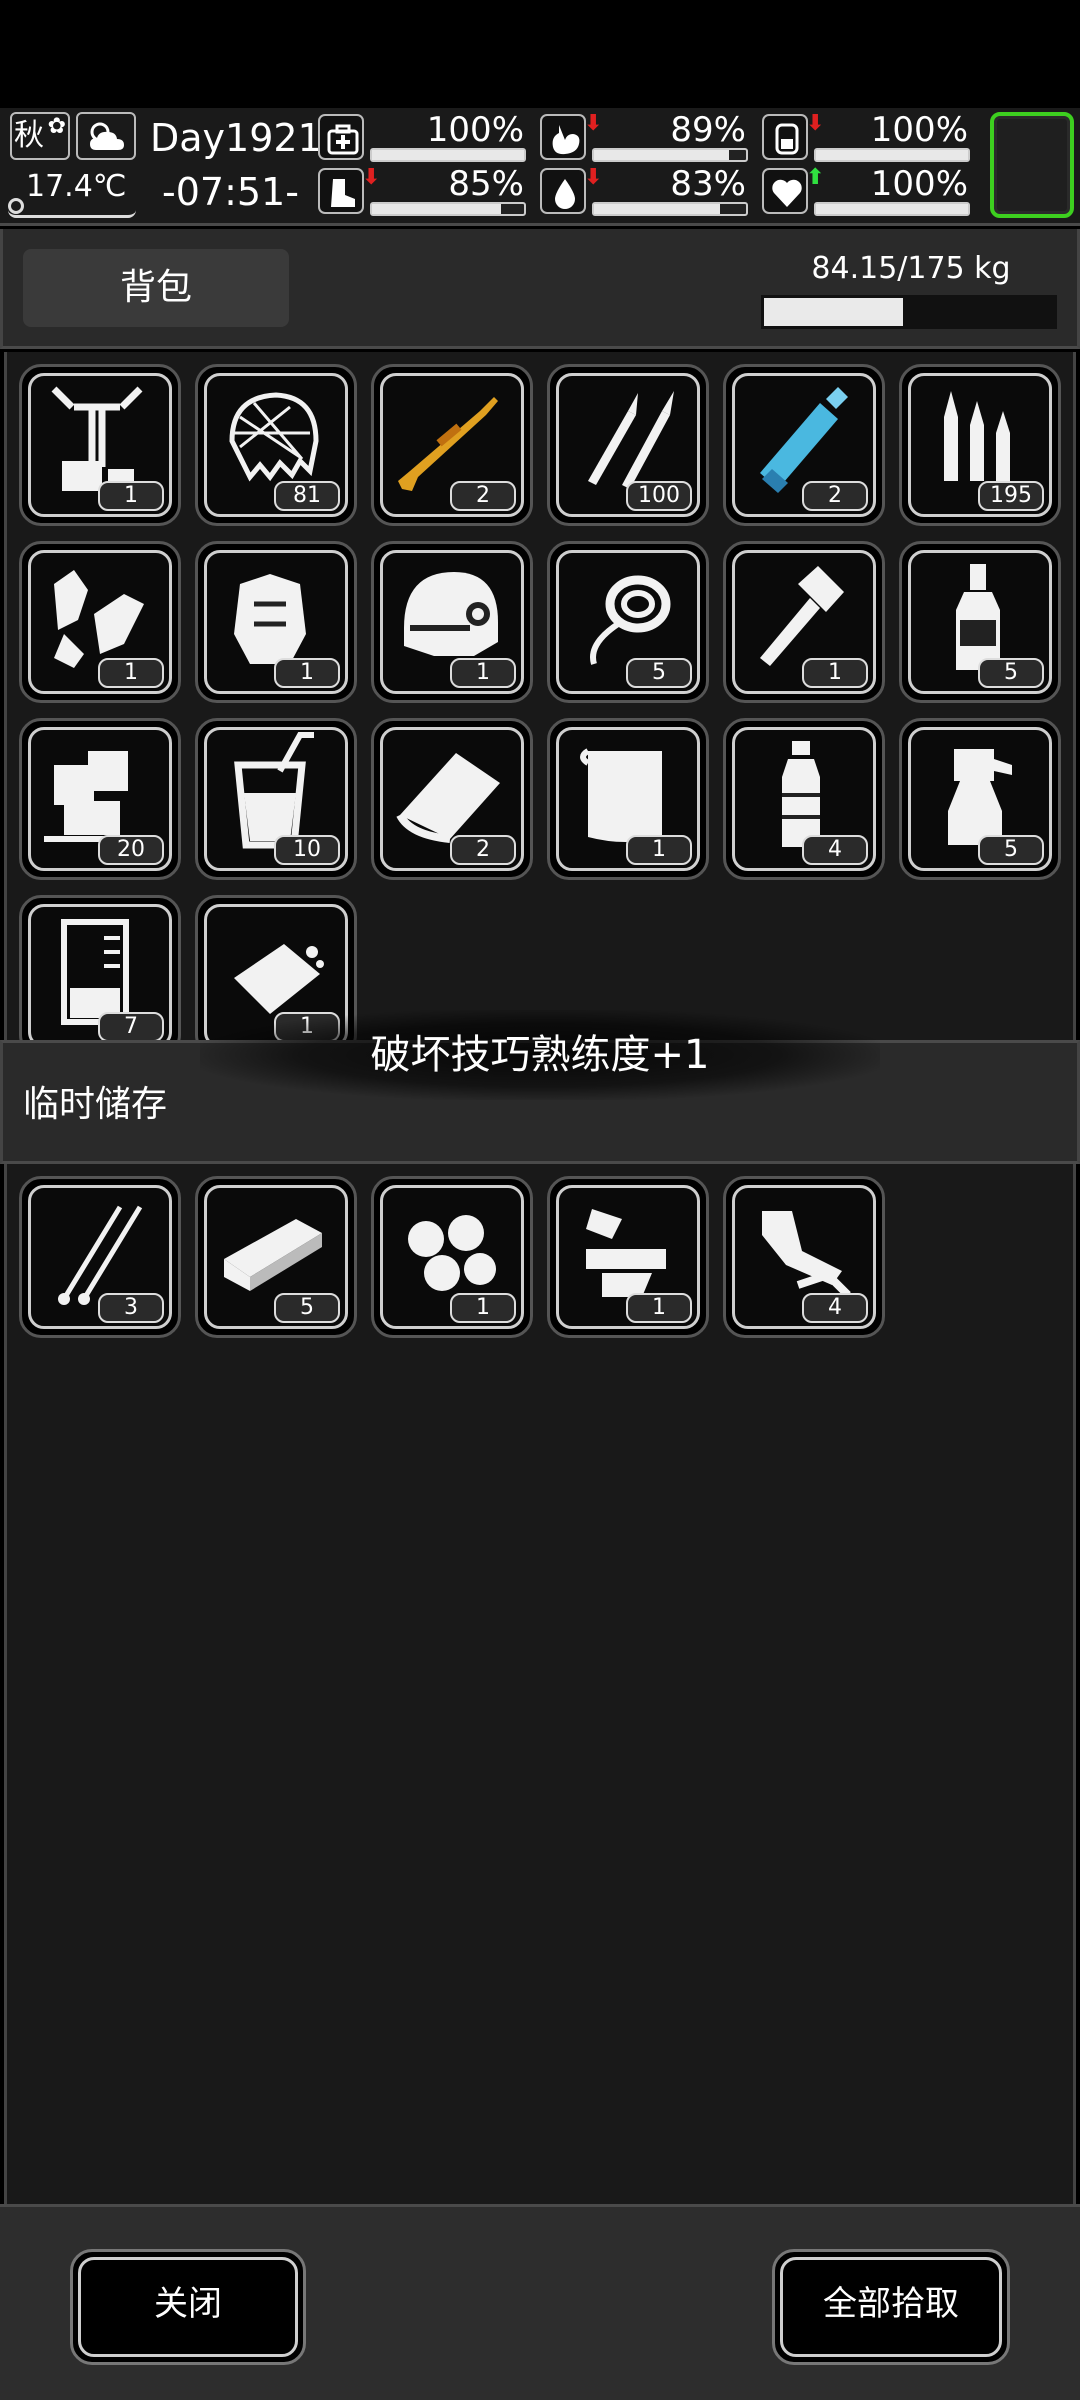 The image size is (1080, 2400). Describe the element at coordinates (276, 622) in the screenshot. I see `backpack-item-armor-vest: 1` at that location.